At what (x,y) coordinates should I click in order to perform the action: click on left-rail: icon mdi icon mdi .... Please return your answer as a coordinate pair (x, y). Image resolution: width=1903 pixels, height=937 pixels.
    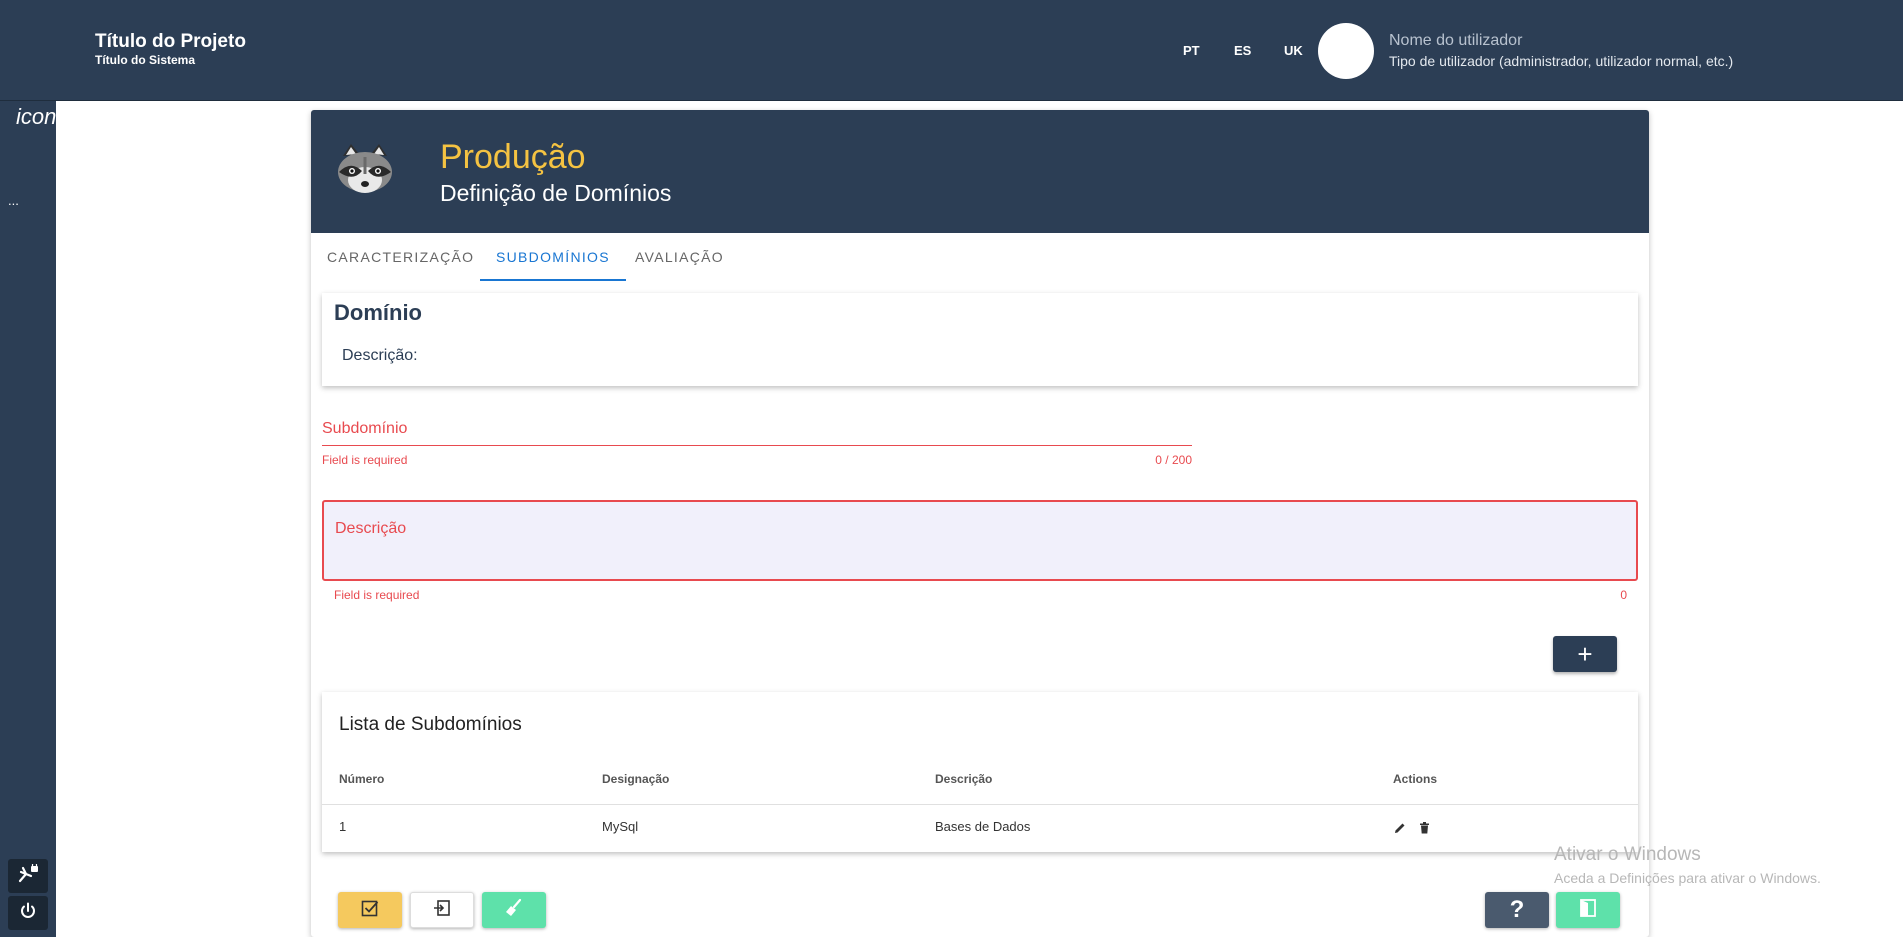
    Looking at the image, I should click on (28, 519).